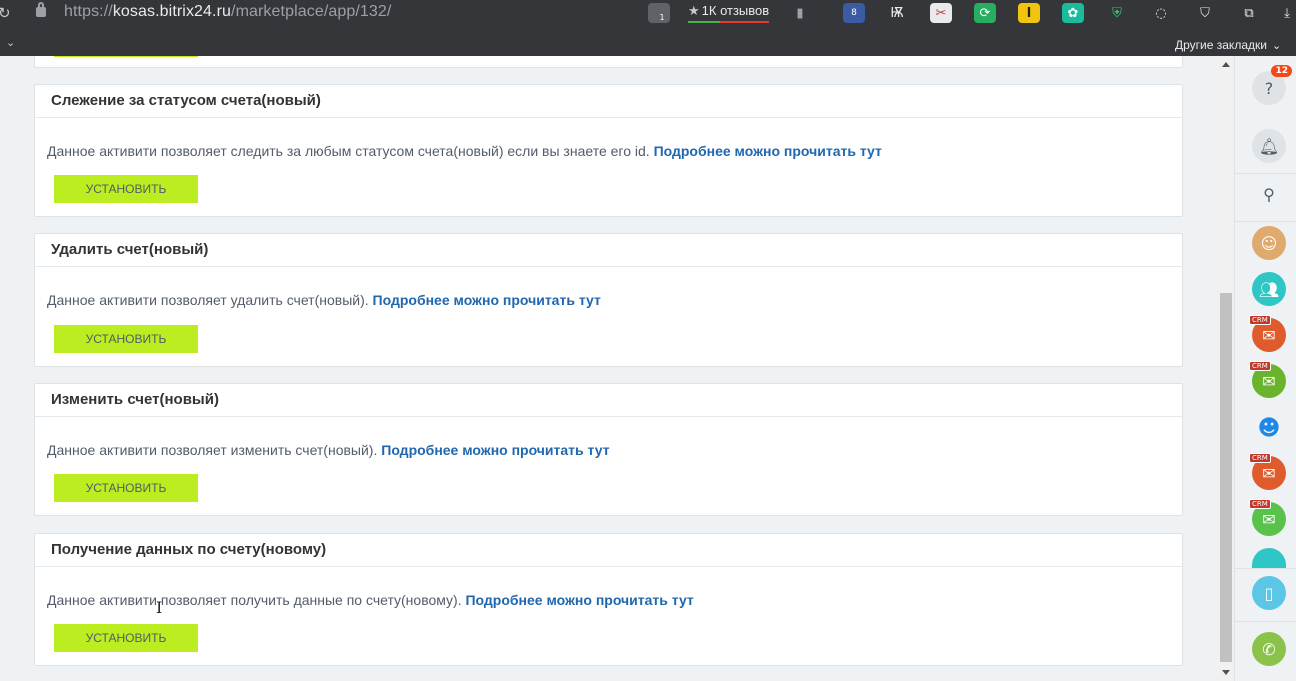  What do you see at coordinates (729, 13) in the screenshot?
I see `reviews-extension: ★ 1К отзывов` at bounding box center [729, 13].